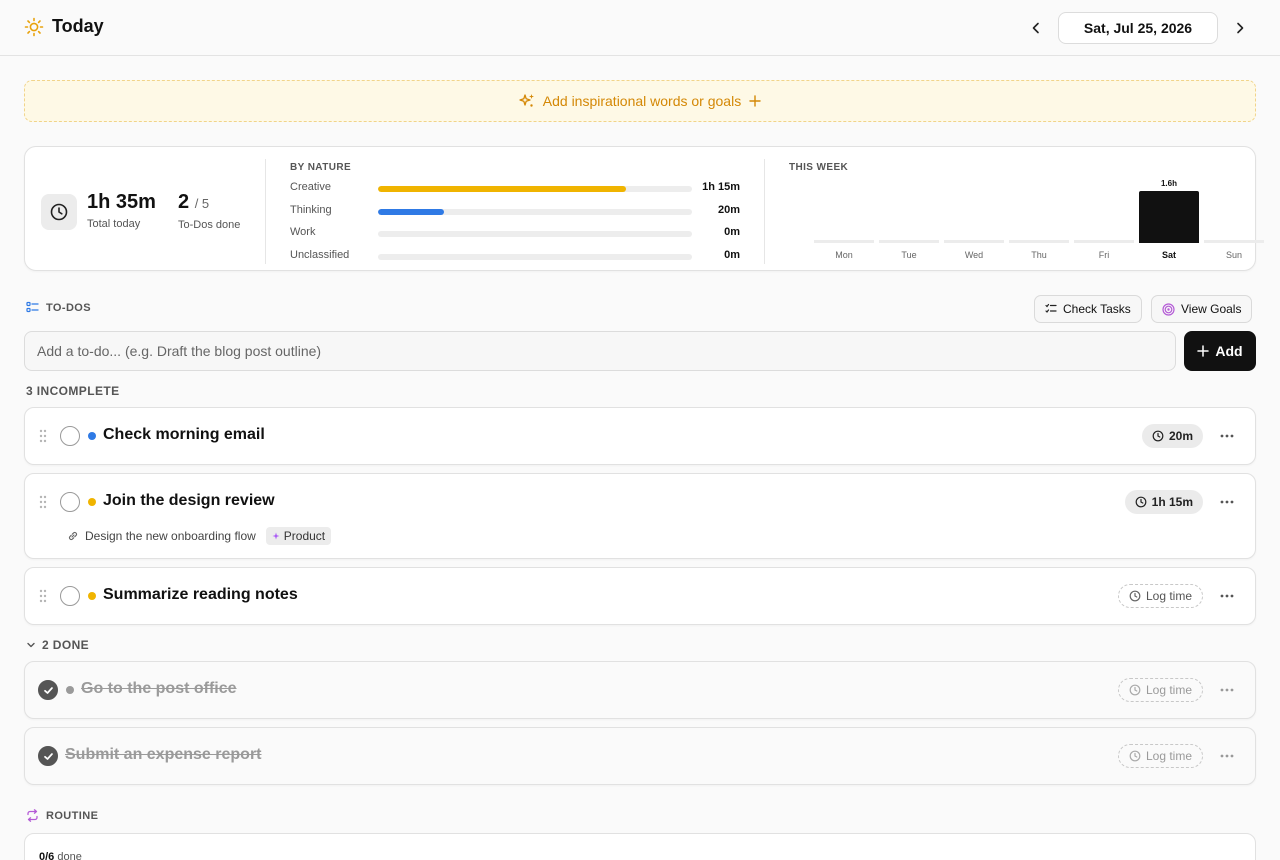 Image resolution: width=1280 pixels, height=860 pixels. What do you see at coordinates (163, 755) in the screenshot?
I see `todo-title: Submit an expense report` at bounding box center [163, 755].